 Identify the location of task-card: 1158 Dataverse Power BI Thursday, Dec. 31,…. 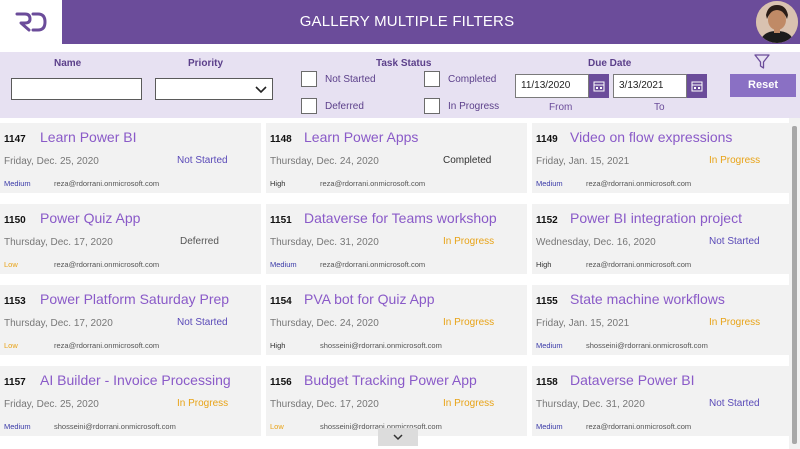
(662, 401).